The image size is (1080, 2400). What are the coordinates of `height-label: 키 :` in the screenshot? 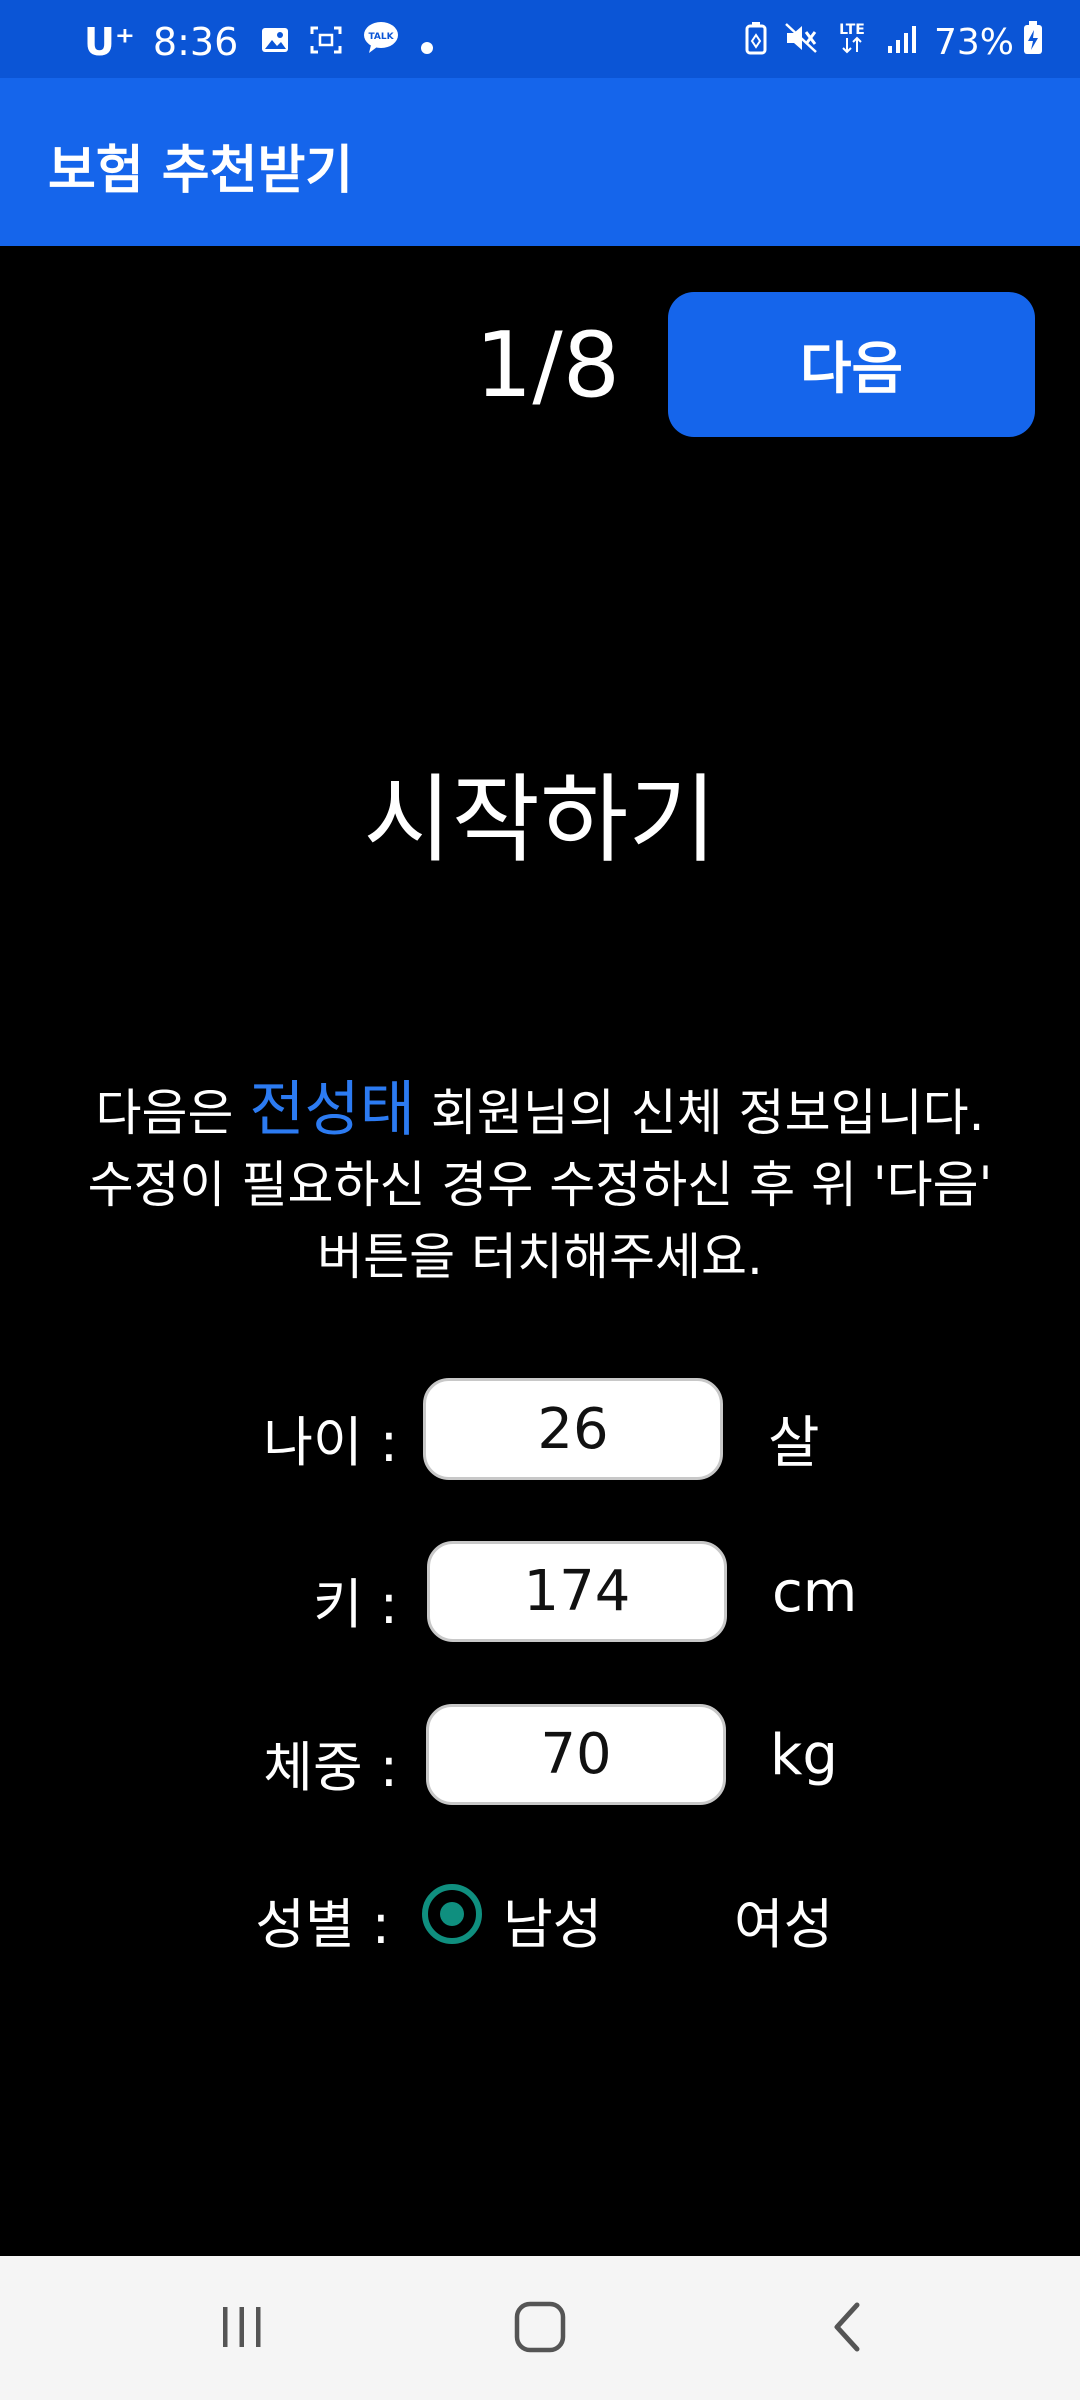 It's located at (355, 1604).